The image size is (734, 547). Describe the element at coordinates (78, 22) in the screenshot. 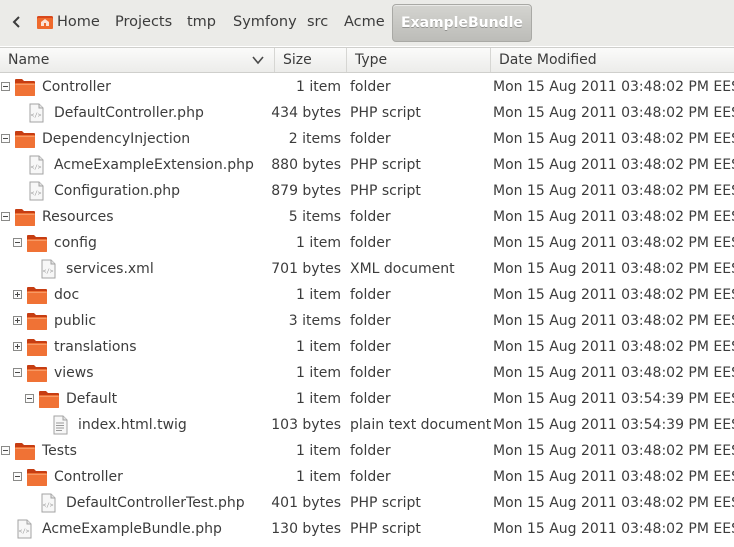

I see `crumb-home-label: Home` at that location.